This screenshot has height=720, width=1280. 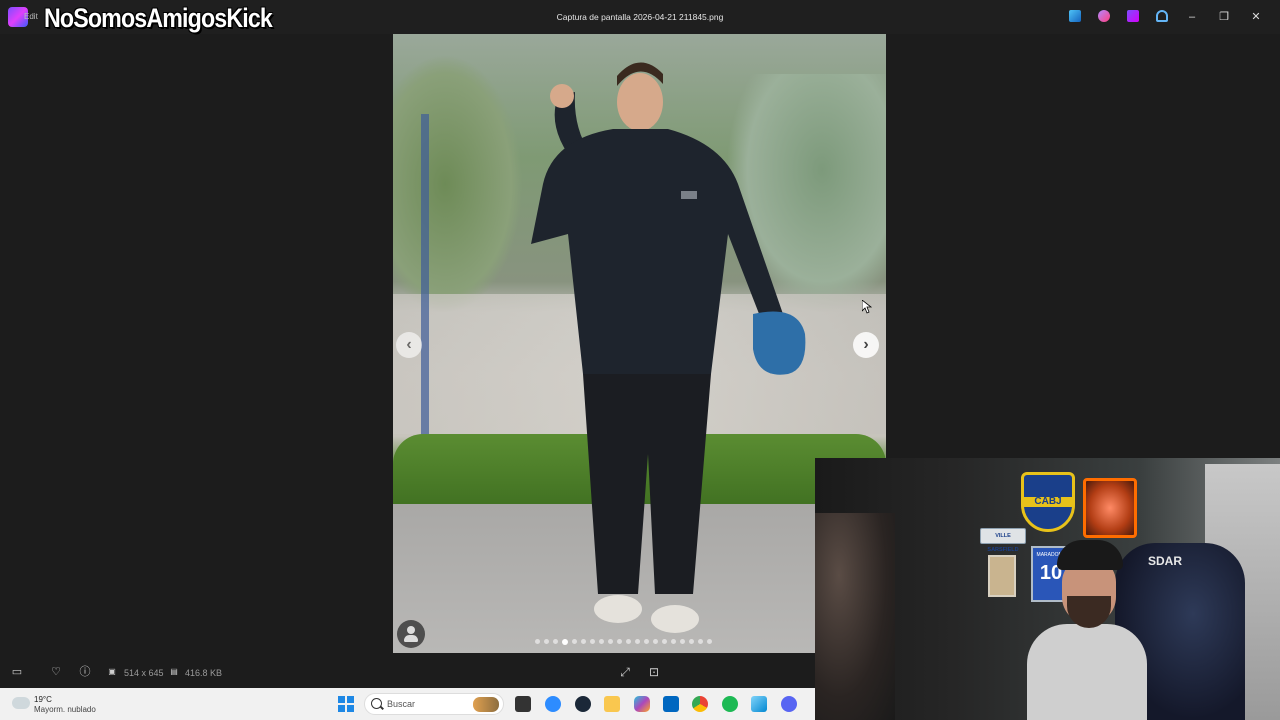 I want to click on discord-icon, so click(x=789, y=704).